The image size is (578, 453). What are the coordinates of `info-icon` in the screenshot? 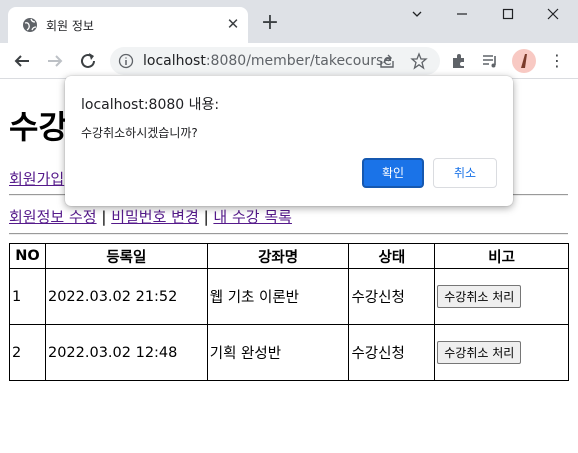 It's located at (126, 61).